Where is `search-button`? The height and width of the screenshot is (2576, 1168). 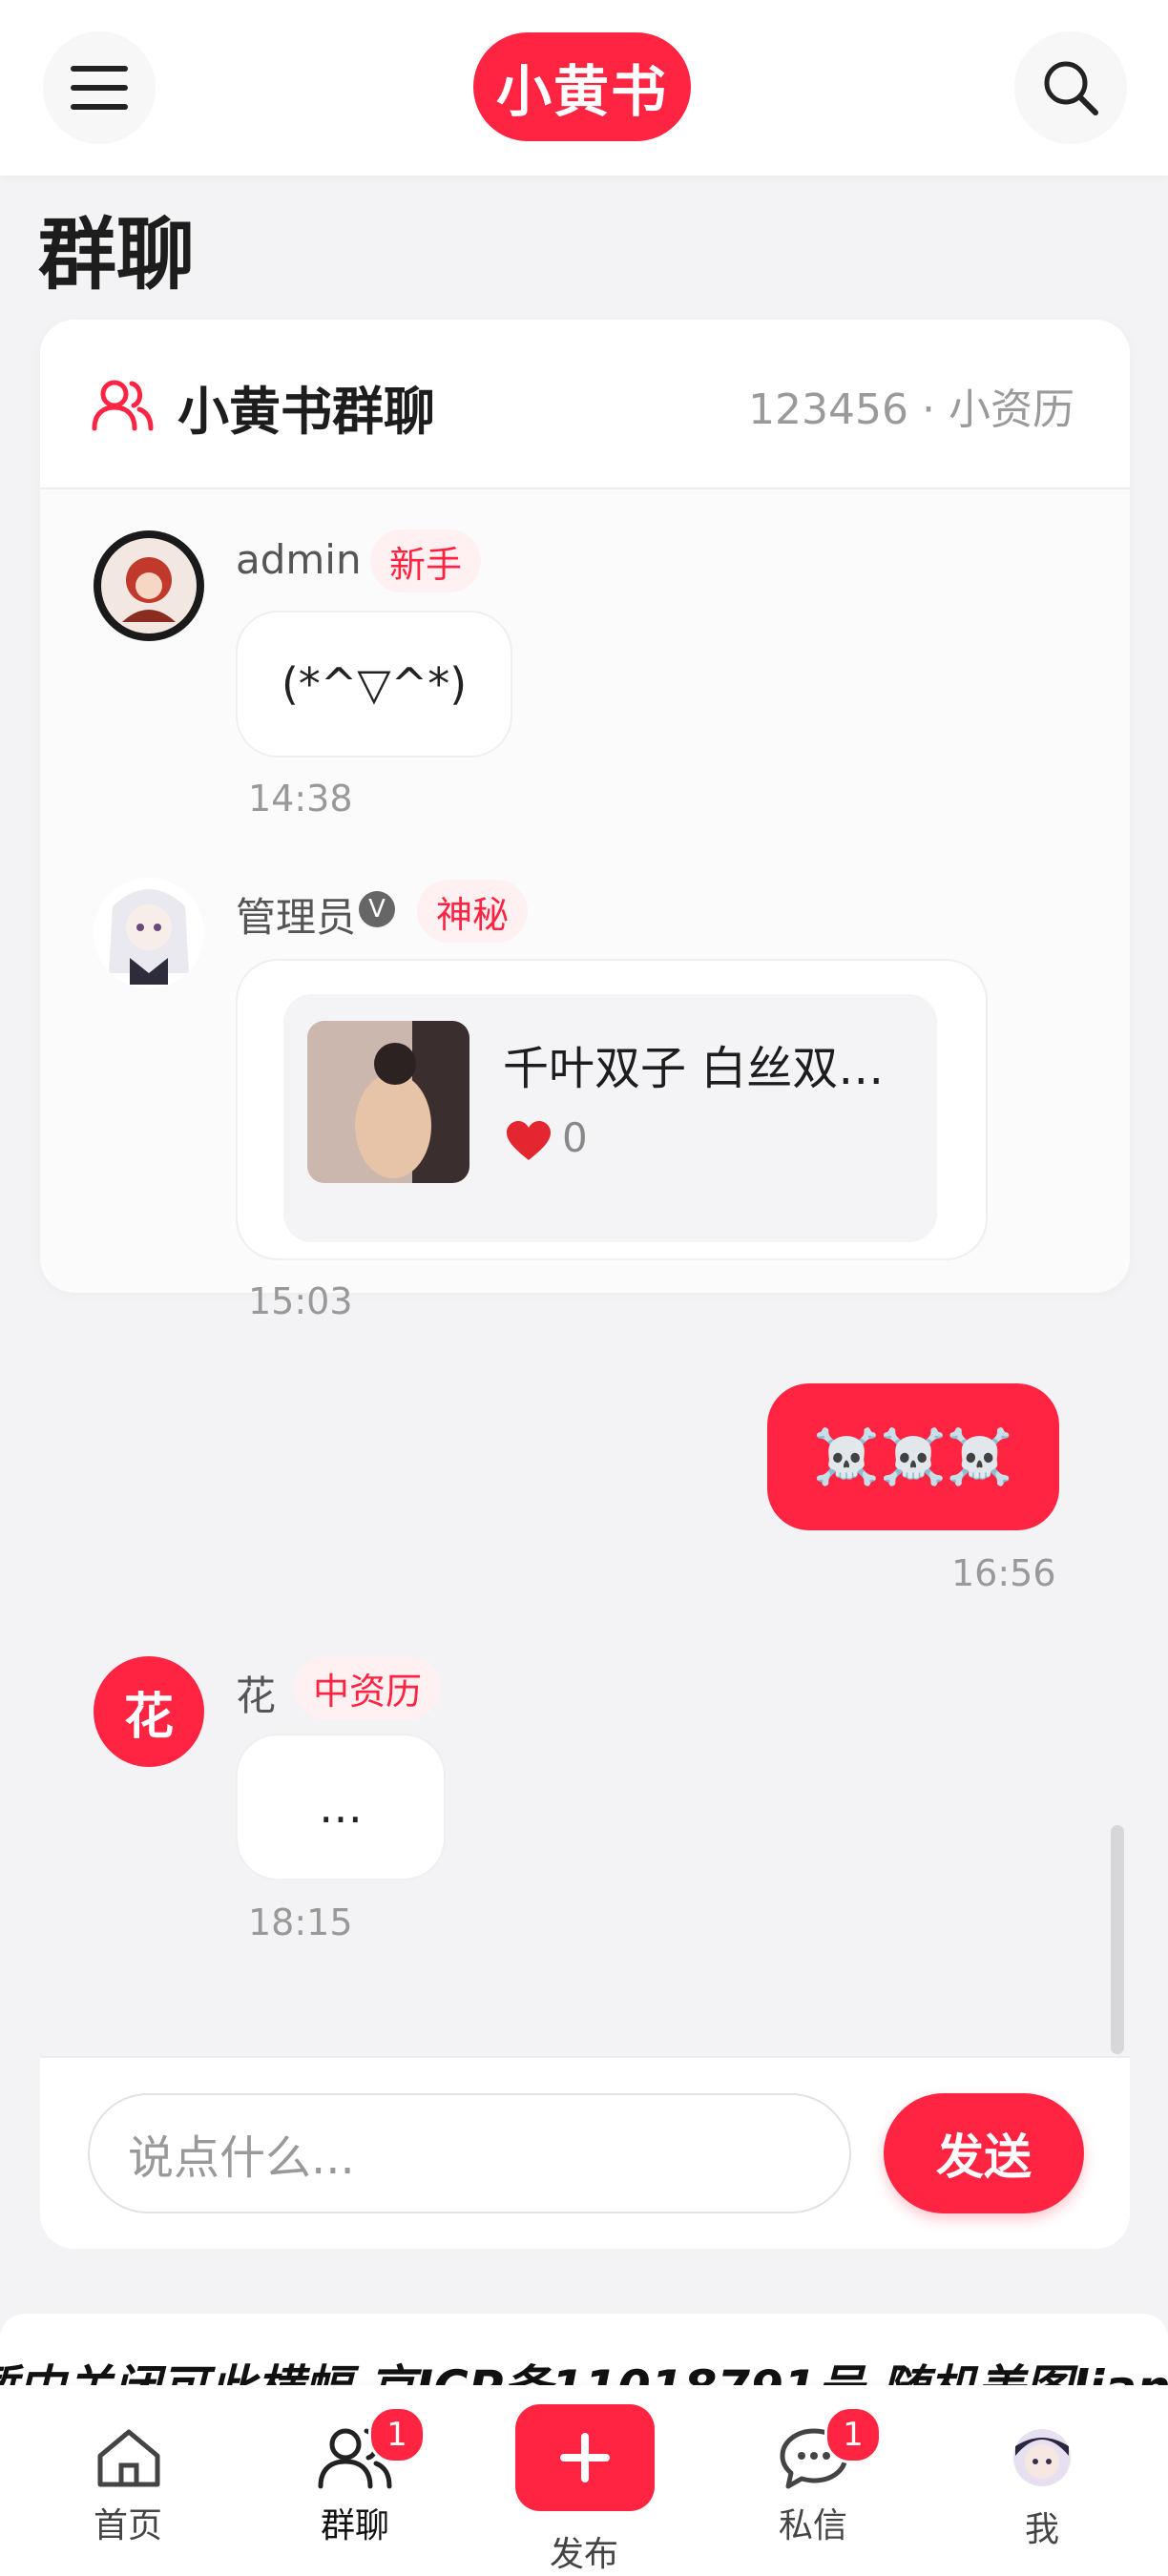
search-button is located at coordinates (1070, 87).